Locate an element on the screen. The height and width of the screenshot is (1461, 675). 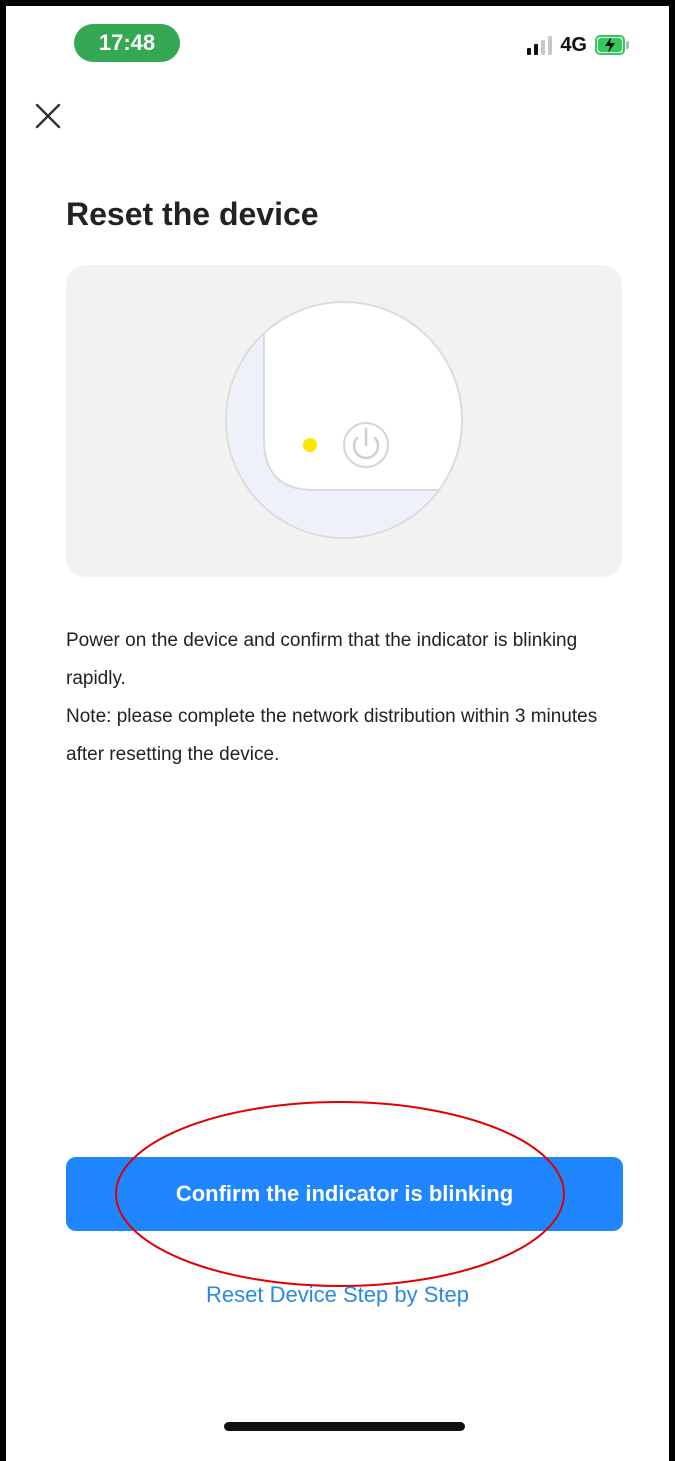
status-indicators: 4G is located at coordinates (578, 45).